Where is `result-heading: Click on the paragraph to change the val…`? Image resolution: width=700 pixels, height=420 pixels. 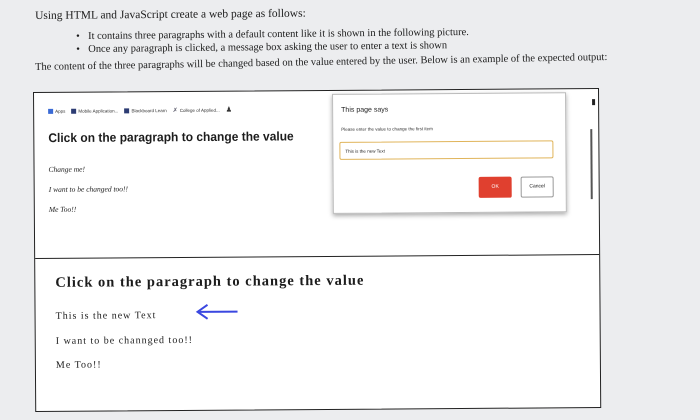 result-heading: Click on the paragraph to change the val… is located at coordinates (210, 281).